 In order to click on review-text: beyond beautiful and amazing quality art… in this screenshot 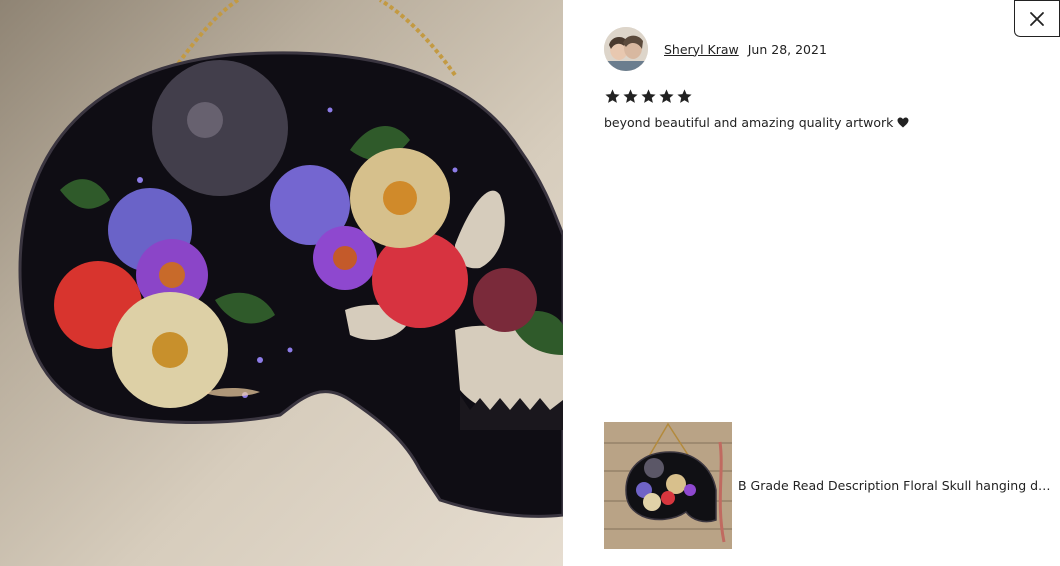, I will do `click(756, 122)`.